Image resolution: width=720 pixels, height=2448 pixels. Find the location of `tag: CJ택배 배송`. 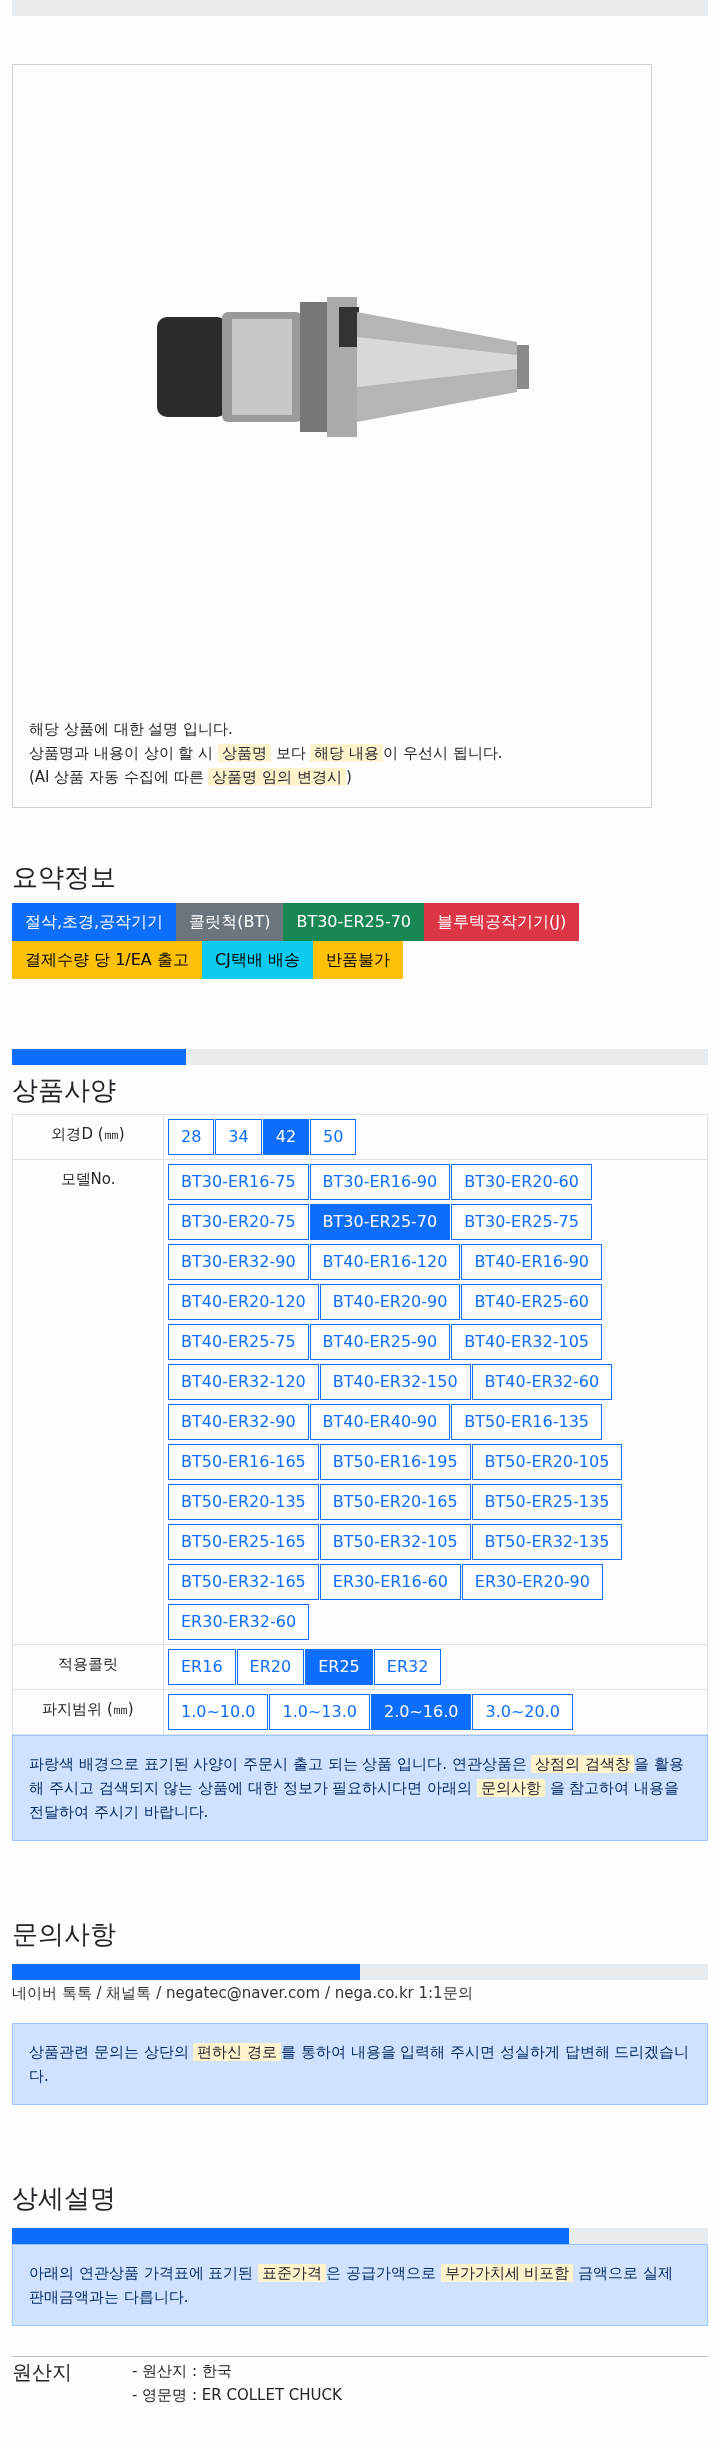

tag: CJ택배 배송 is located at coordinates (257, 960).